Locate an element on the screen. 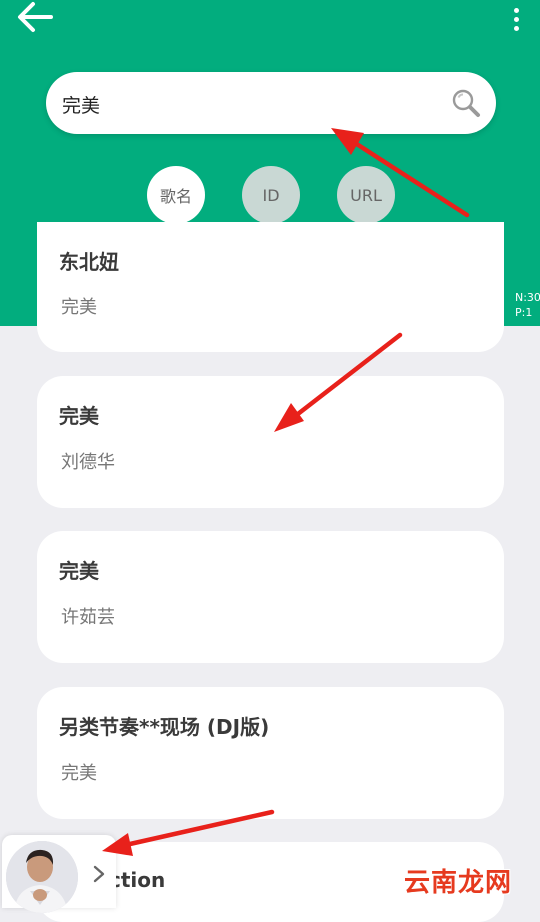 Image resolution: width=540 pixels, height=922 pixels. result-item: 完美 刘德华 is located at coordinates (270, 442).